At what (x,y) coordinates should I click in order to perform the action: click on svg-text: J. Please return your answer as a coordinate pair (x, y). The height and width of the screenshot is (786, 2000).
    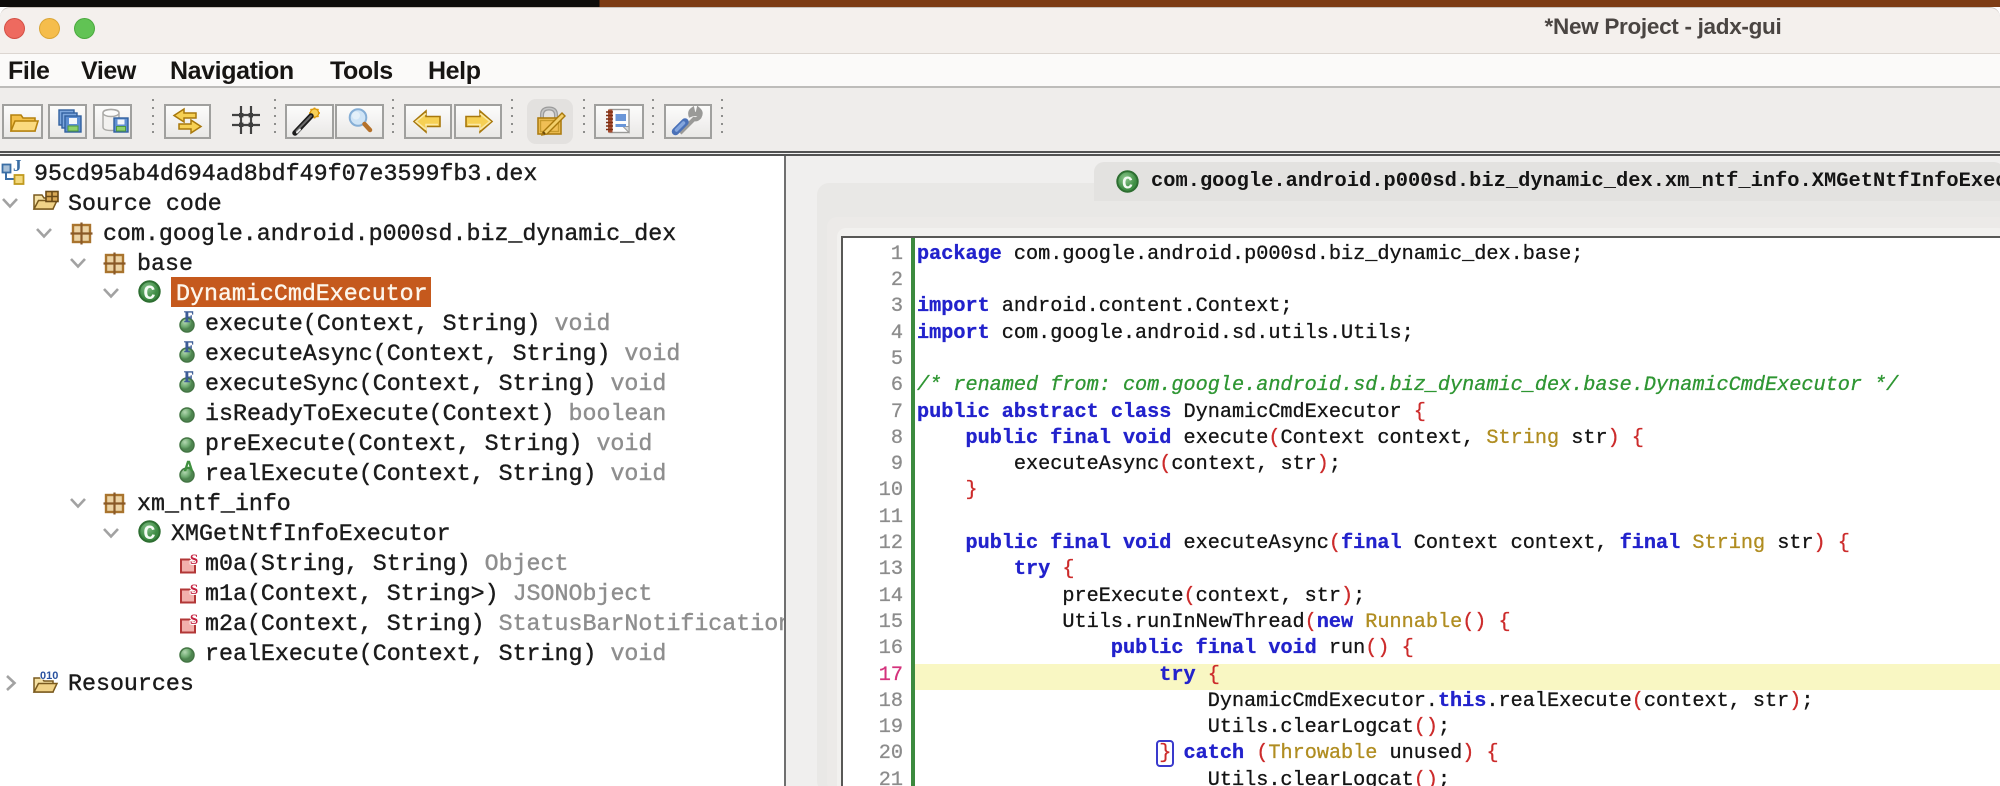
    Looking at the image, I should click on (17, 166).